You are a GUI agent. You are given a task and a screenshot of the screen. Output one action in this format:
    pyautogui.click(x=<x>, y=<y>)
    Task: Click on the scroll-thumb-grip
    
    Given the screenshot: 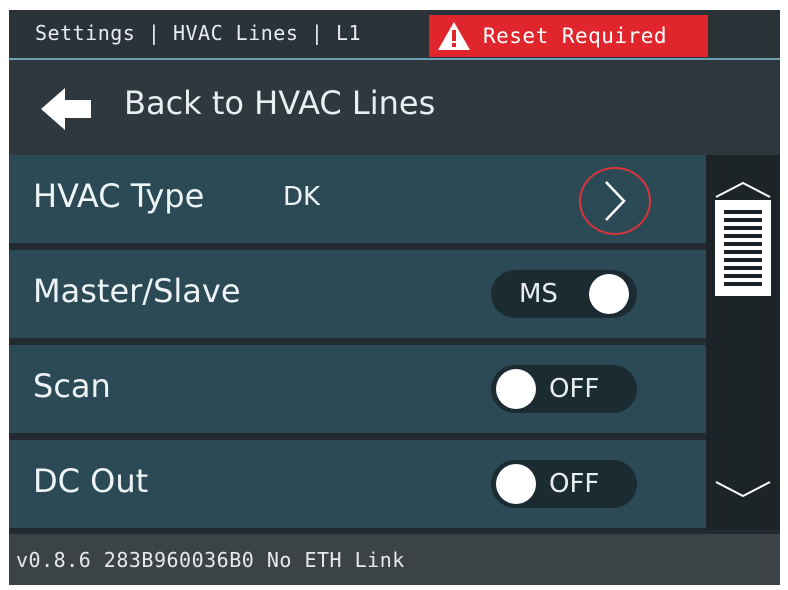 What is the action you would take?
    pyautogui.click(x=743, y=248)
    